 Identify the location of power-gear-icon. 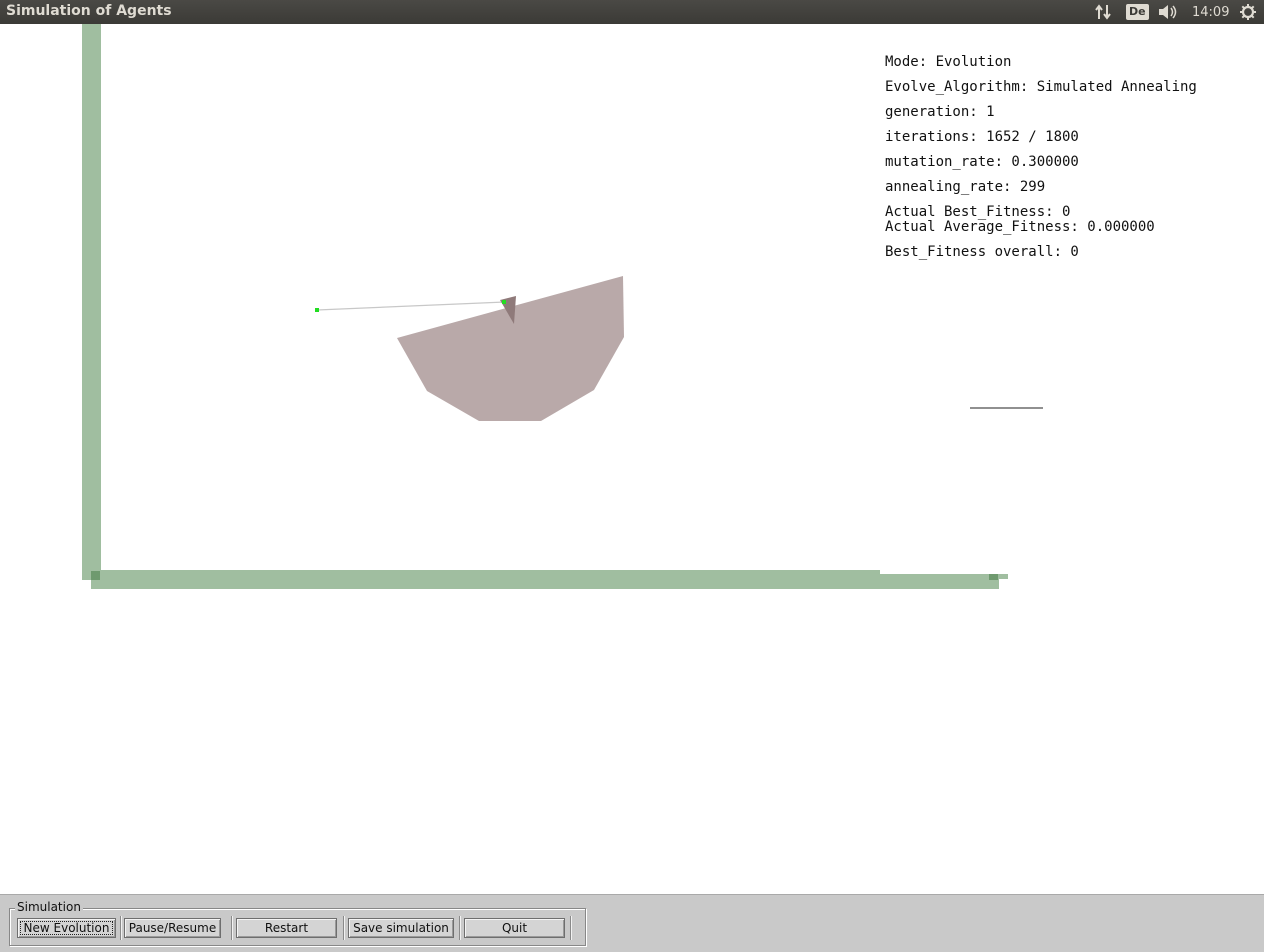
(1248, 12).